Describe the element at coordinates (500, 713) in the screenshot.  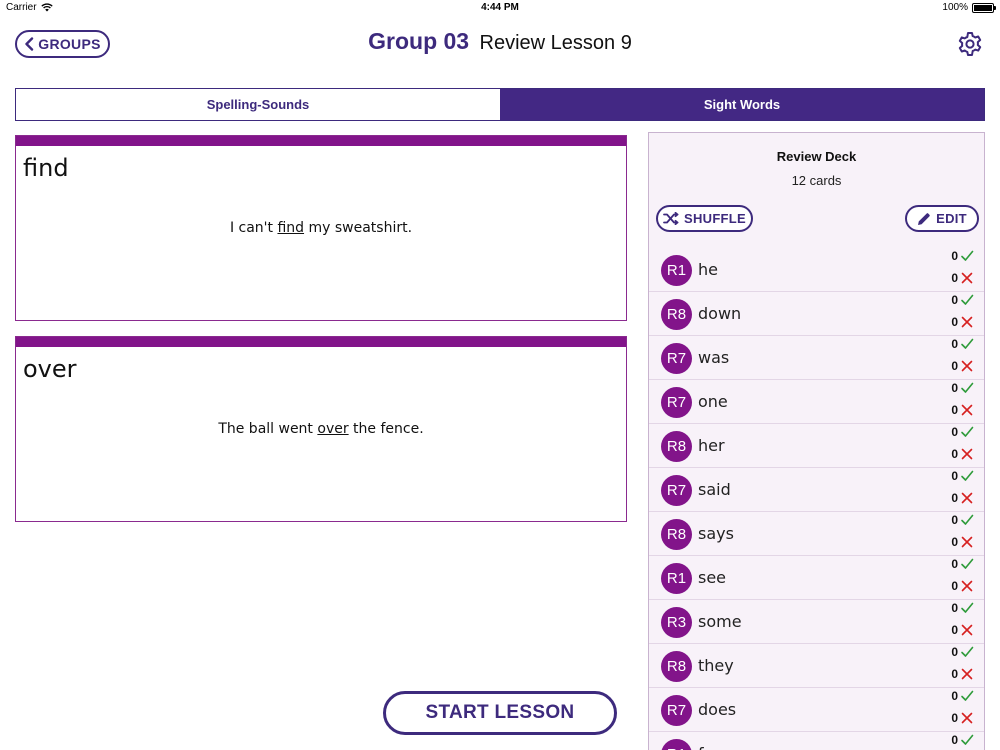
I see `start-lesson-button: START LESSON` at that location.